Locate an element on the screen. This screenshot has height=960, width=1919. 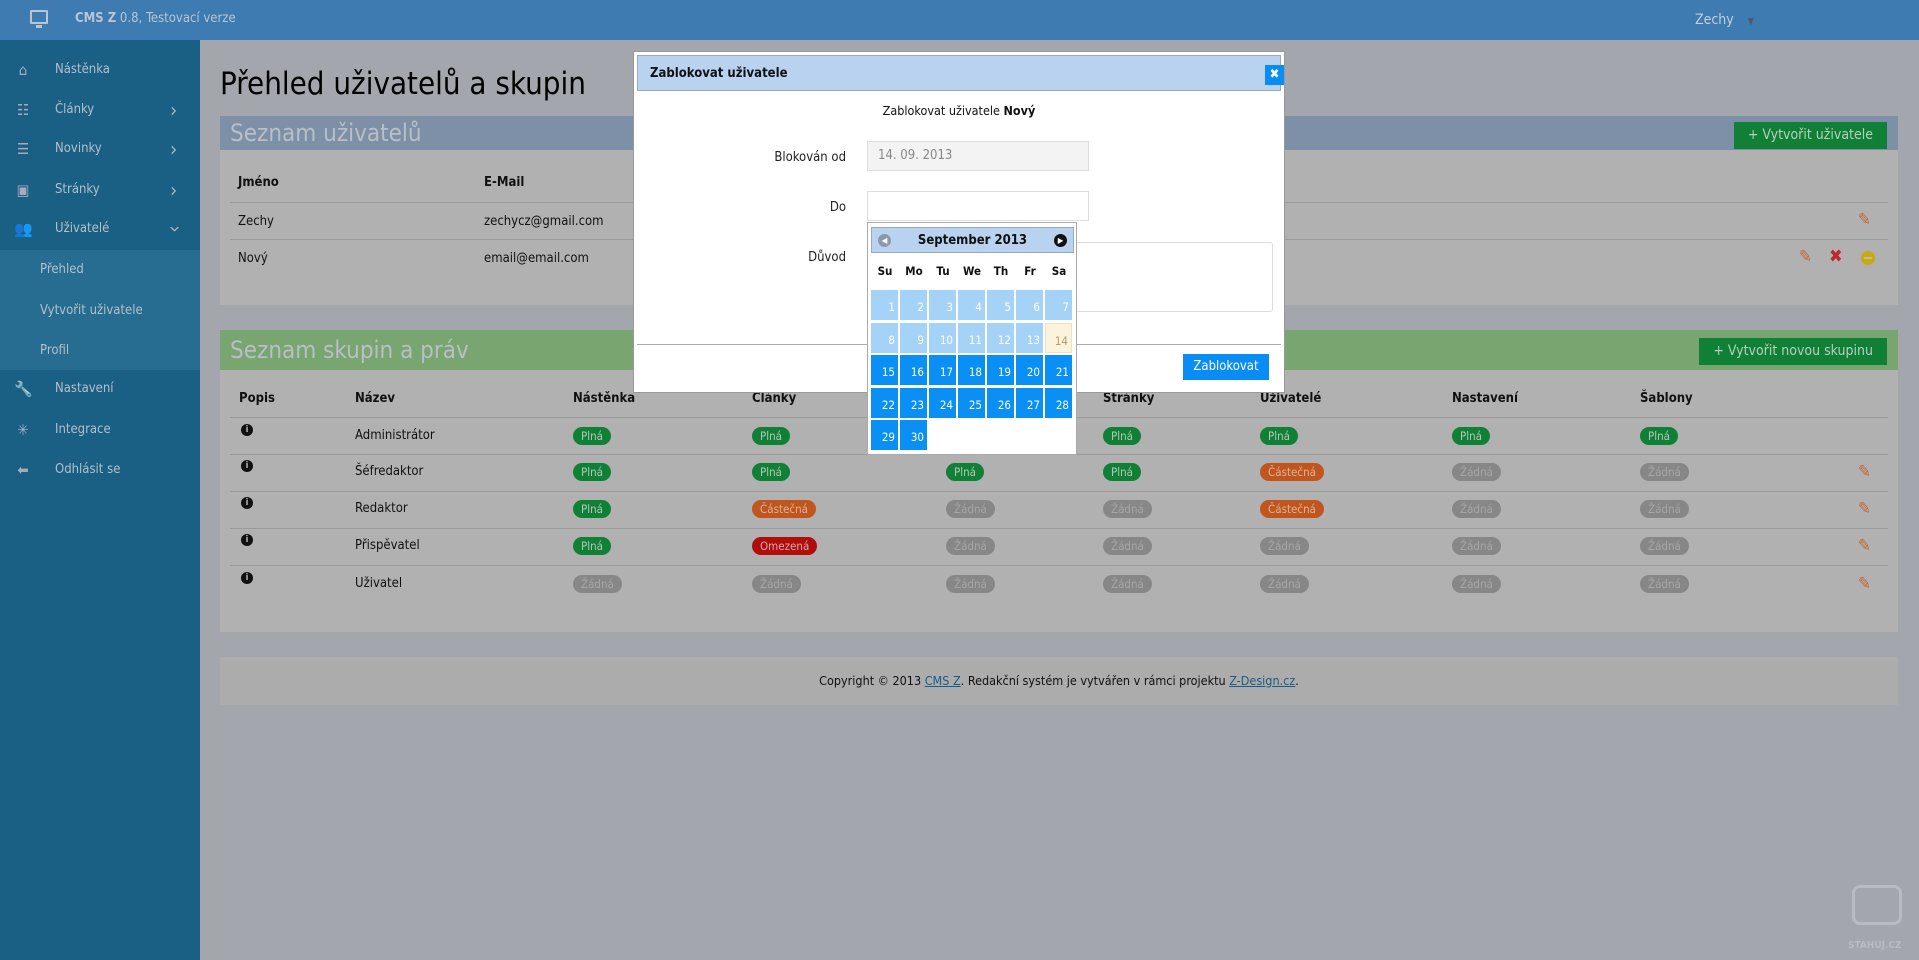
submenu-item-profile: Profil is located at coordinates (54, 350).